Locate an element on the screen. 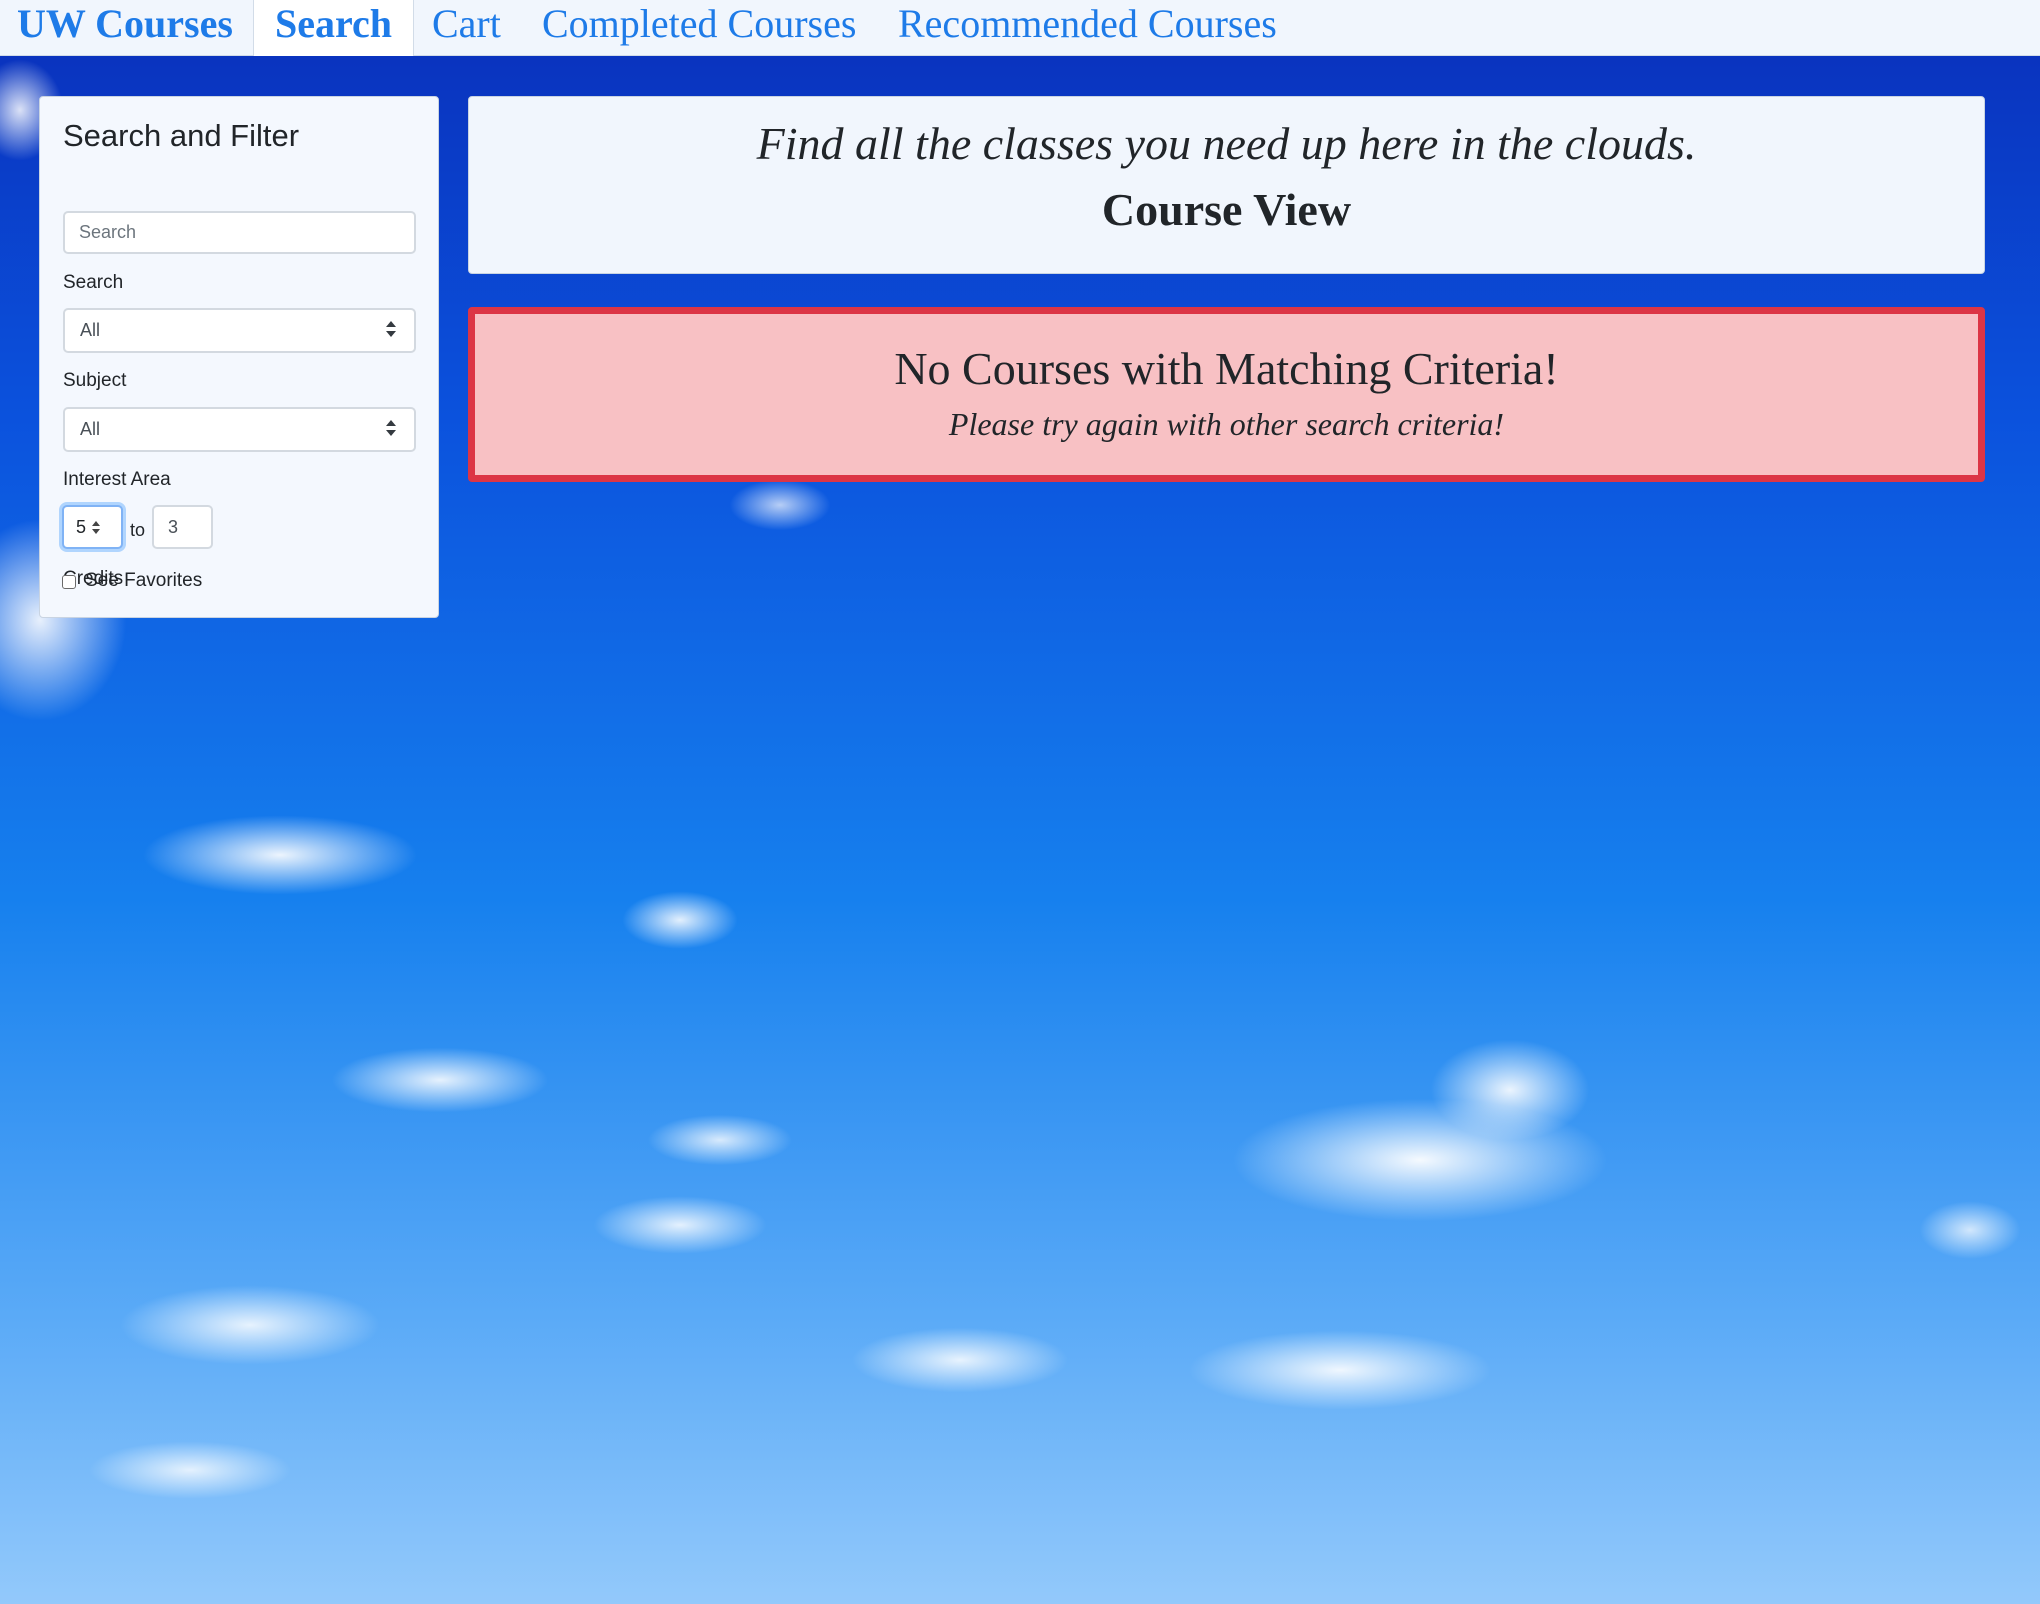  spinner-arrows-icon is located at coordinates (96, 528).